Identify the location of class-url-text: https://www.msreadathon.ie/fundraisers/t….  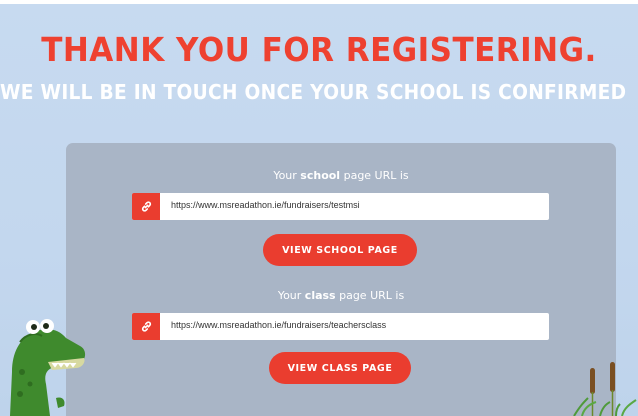
(278, 325).